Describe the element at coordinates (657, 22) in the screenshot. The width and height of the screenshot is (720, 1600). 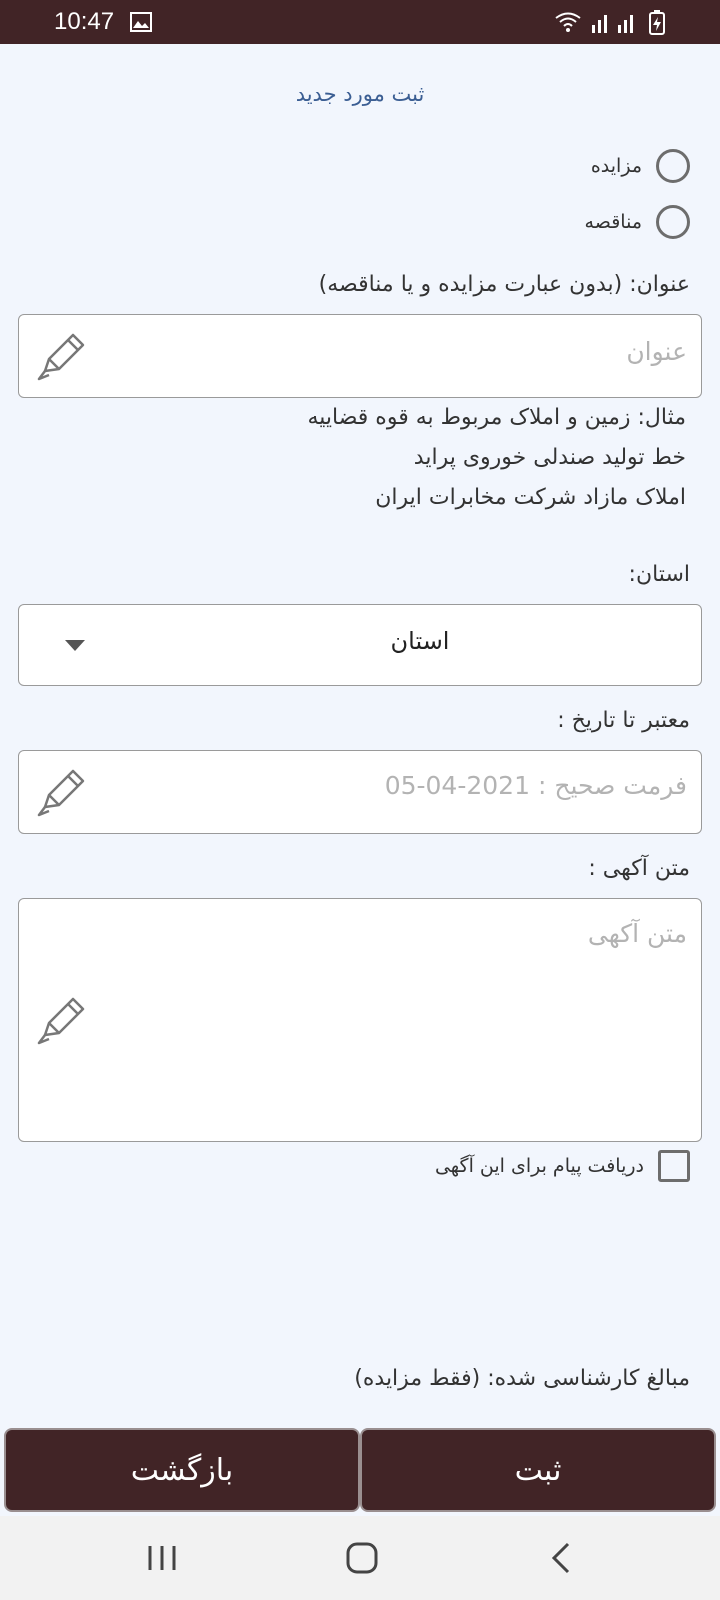
I see `battery-charging-icon` at that location.